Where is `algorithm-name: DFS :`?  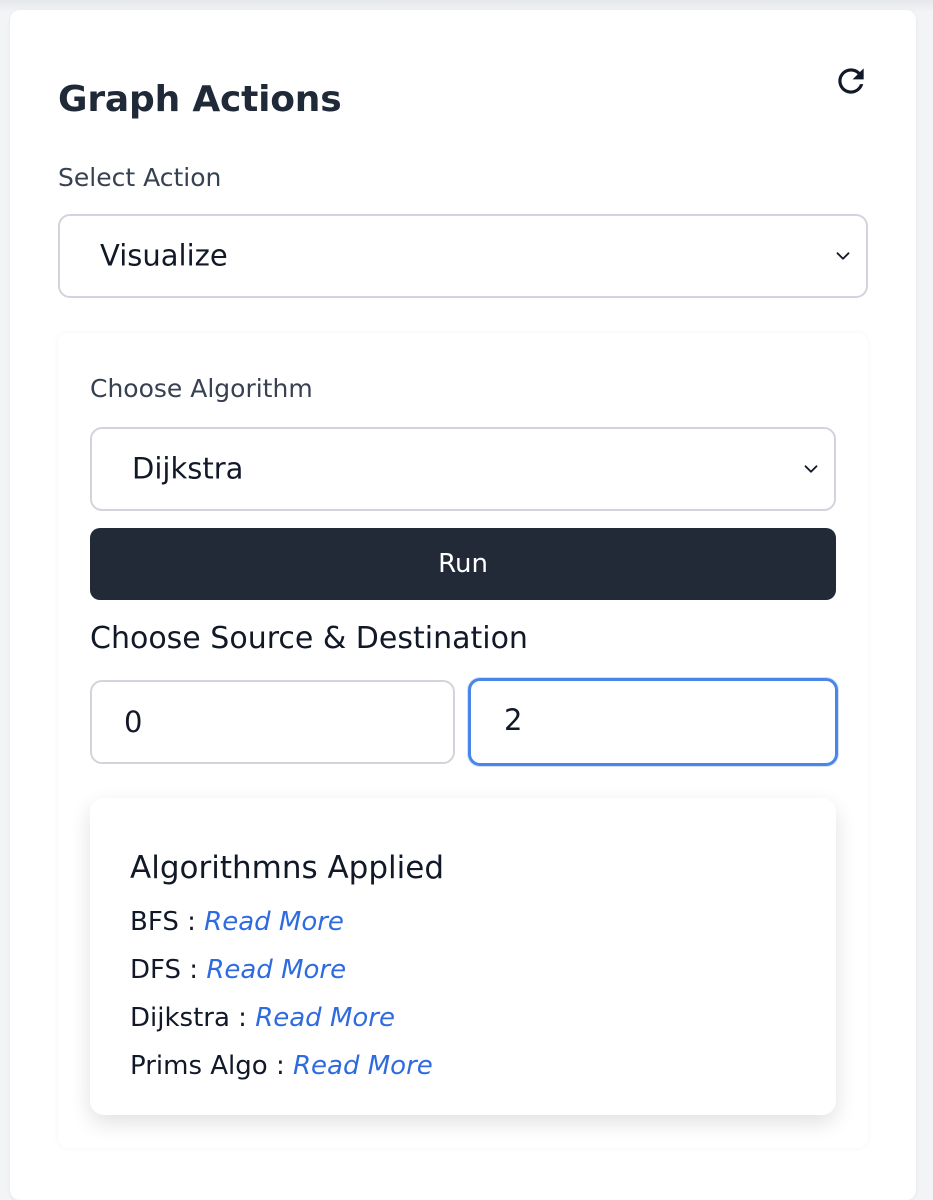 algorithm-name: DFS : is located at coordinates (164, 970).